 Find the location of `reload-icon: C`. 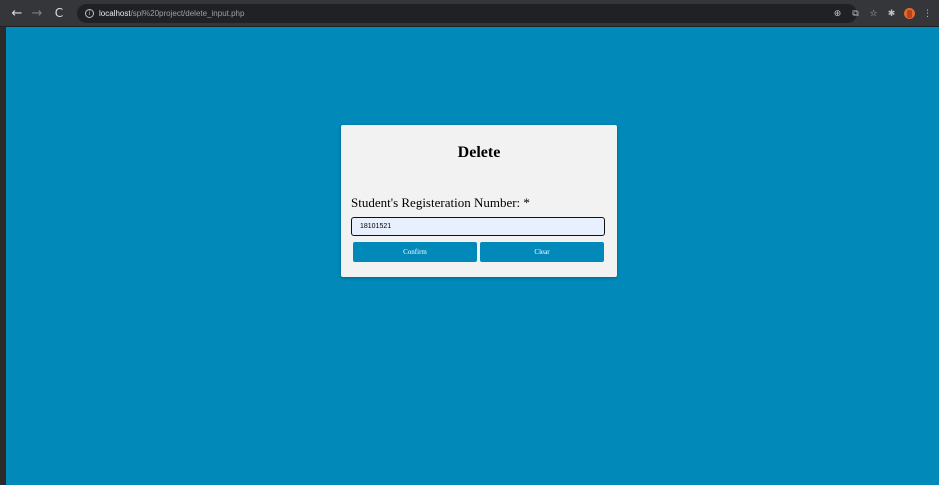

reload-icon: C is located at coordinates (59, 13).